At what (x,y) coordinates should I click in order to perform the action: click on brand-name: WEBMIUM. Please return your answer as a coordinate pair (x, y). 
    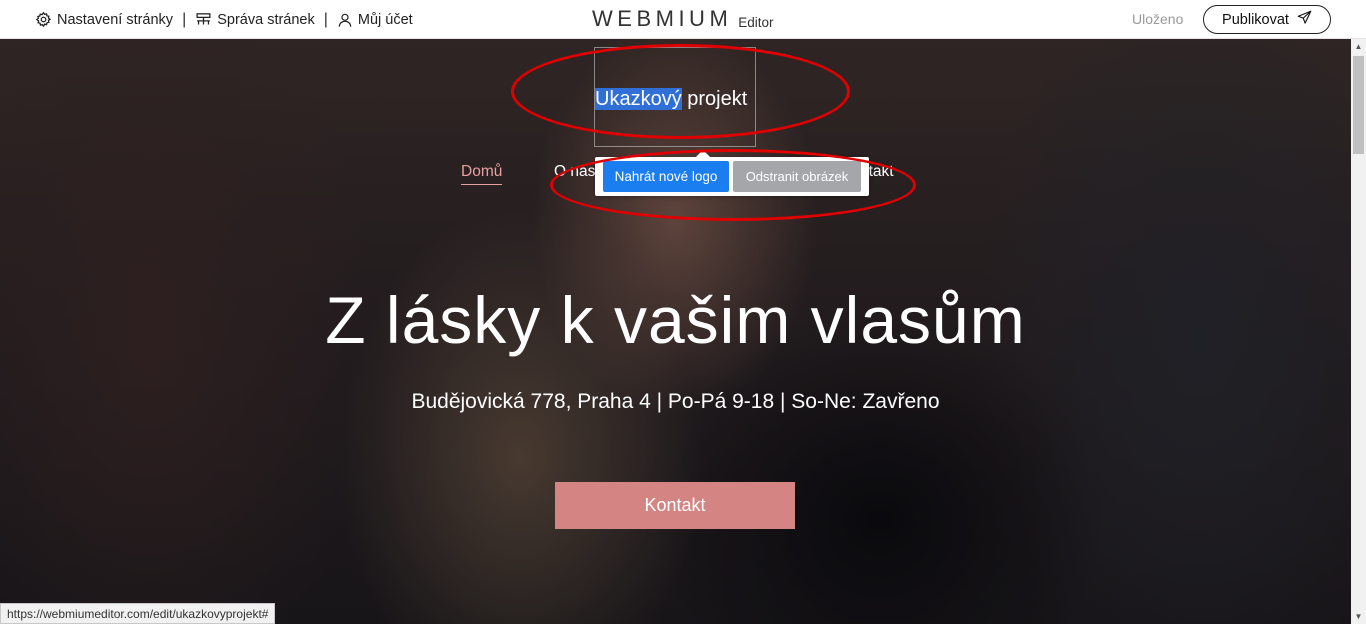
    Looking at the image, I should click on (662, 18).